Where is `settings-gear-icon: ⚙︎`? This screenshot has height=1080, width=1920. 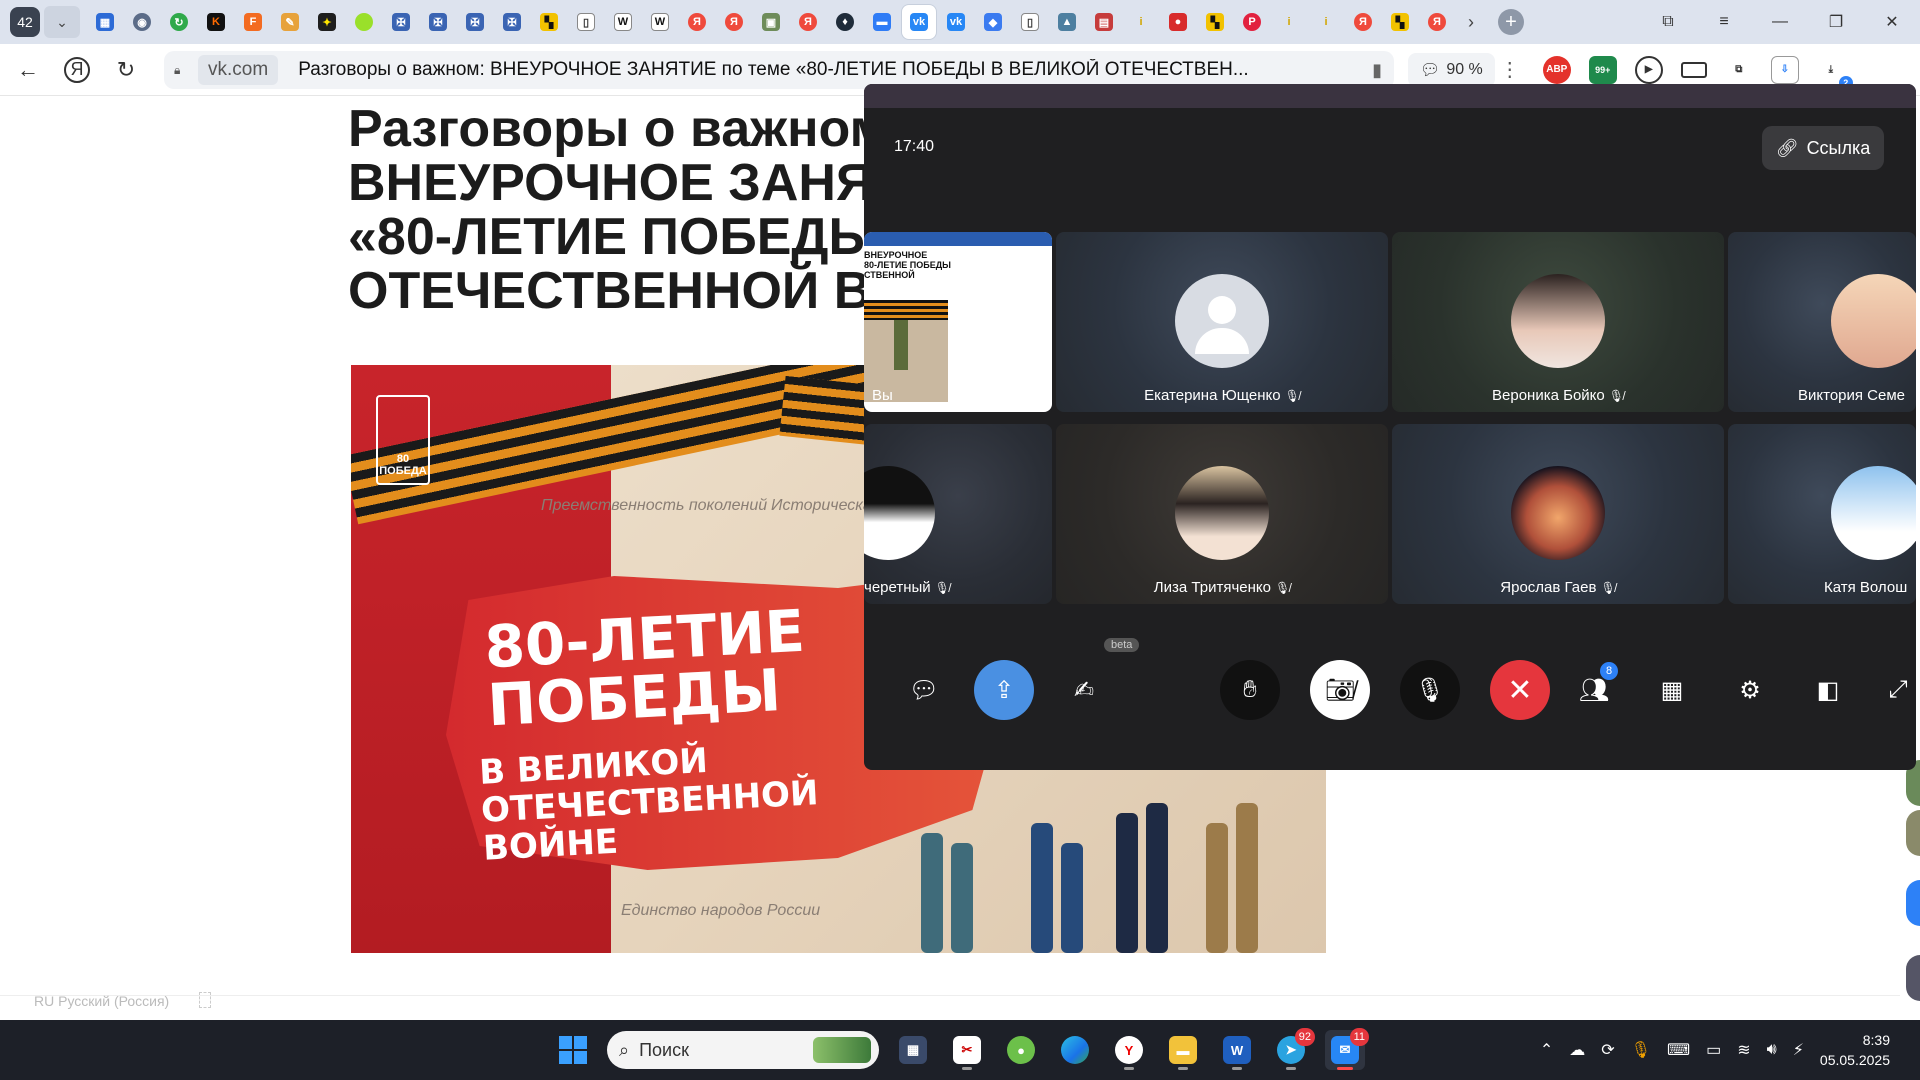
settings-gear-icon: ⚙︎ is located at coordinates (1750, 690).